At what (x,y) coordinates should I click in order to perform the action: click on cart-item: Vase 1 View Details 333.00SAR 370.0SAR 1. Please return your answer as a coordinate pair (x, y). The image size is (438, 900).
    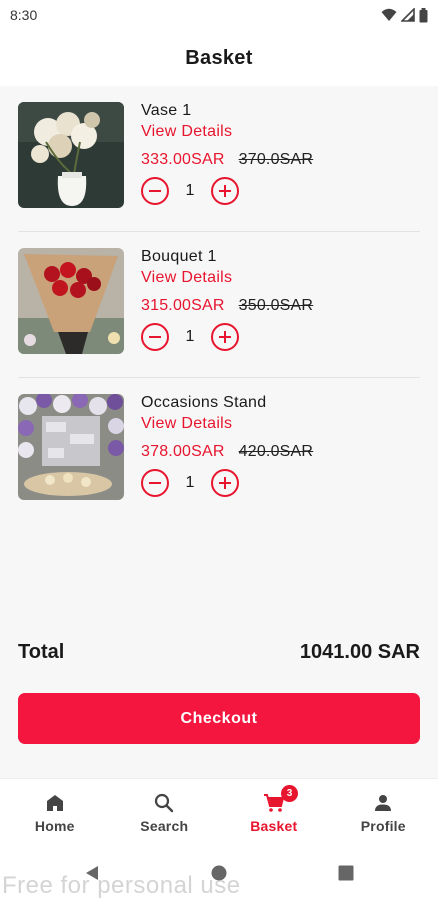
    Looking at the image, I should click on (219, 159).